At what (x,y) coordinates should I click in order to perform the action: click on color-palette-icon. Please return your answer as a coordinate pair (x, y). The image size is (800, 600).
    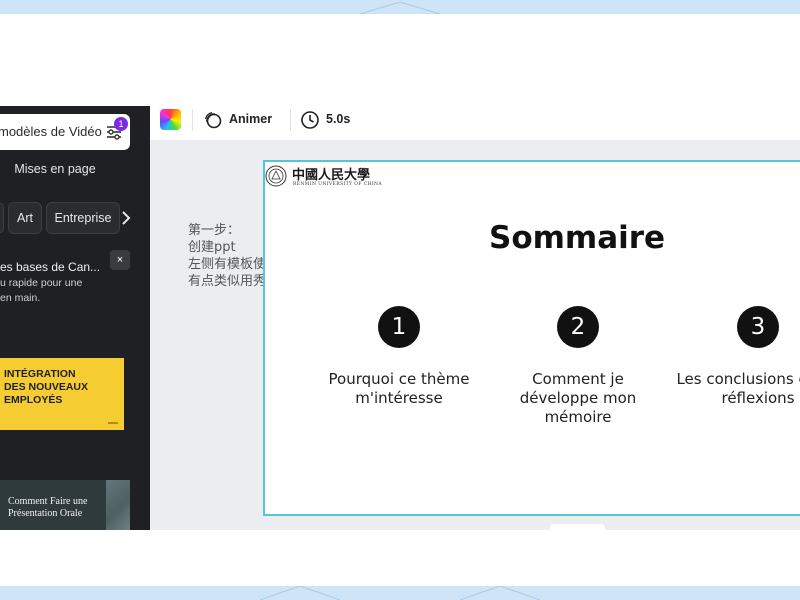
    Looking at the image, I should click on (170, 119).